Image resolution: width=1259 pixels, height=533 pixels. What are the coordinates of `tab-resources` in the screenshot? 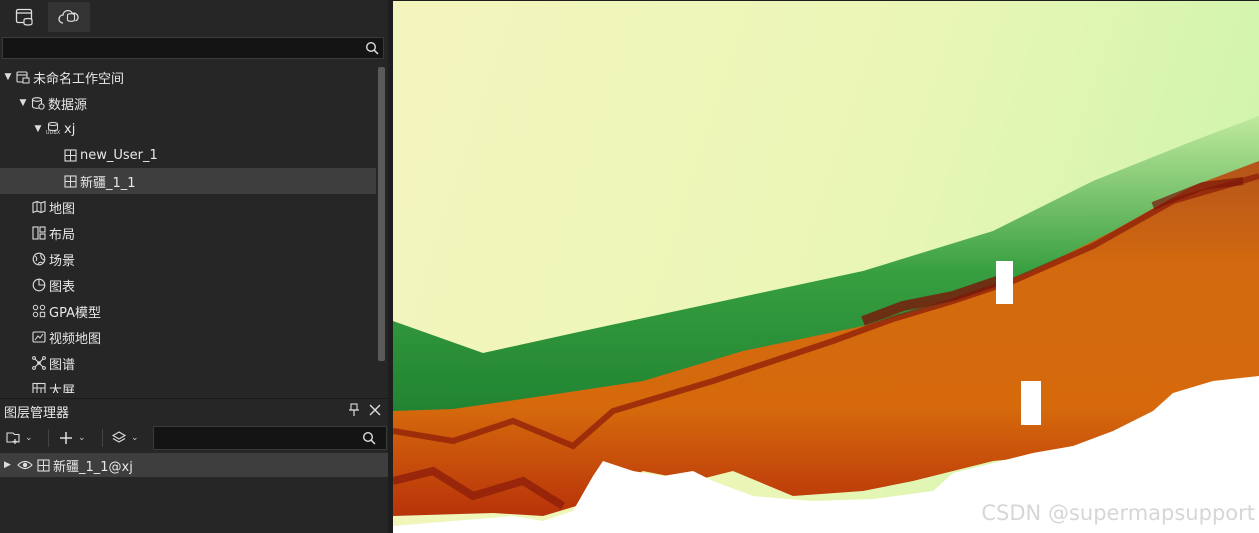 It's located at (69, 17).